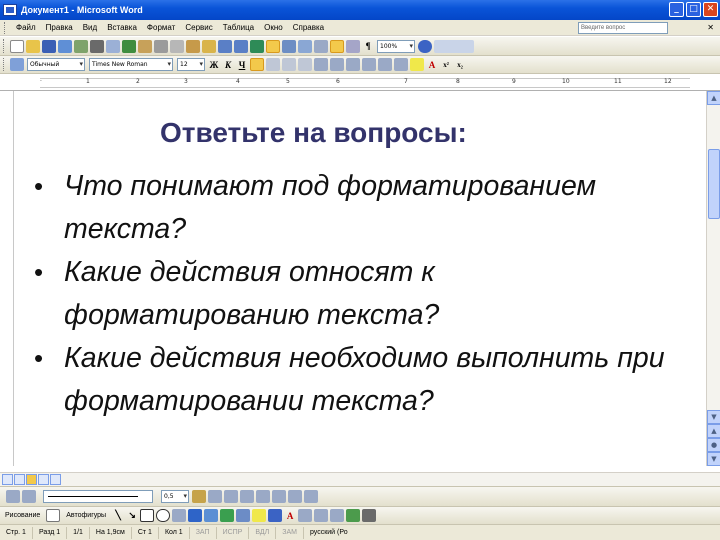 The height and width of the screenshot is (540, 720). Describe the element at coordinates (243, 515) in the screenshot. I see `insert-picture-icon` at that location.